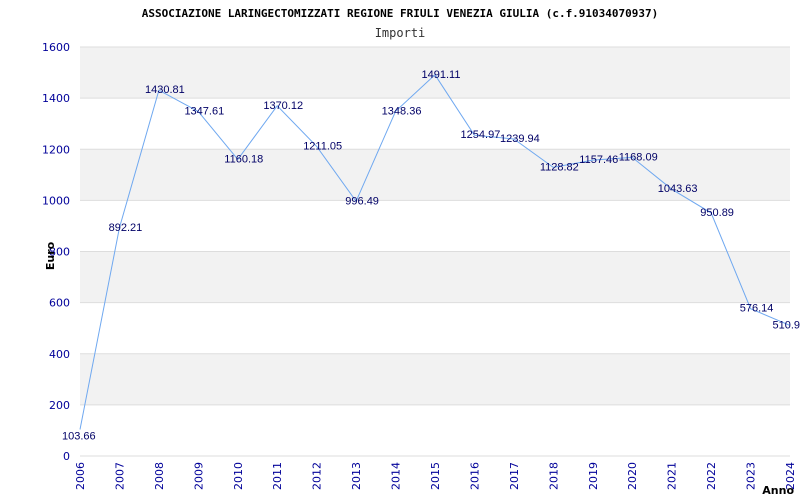 The image size is (800, 500). Describe the element at coordinates (672, 476) in the screenshot. I see `x-tick-label: 2021` at that location.